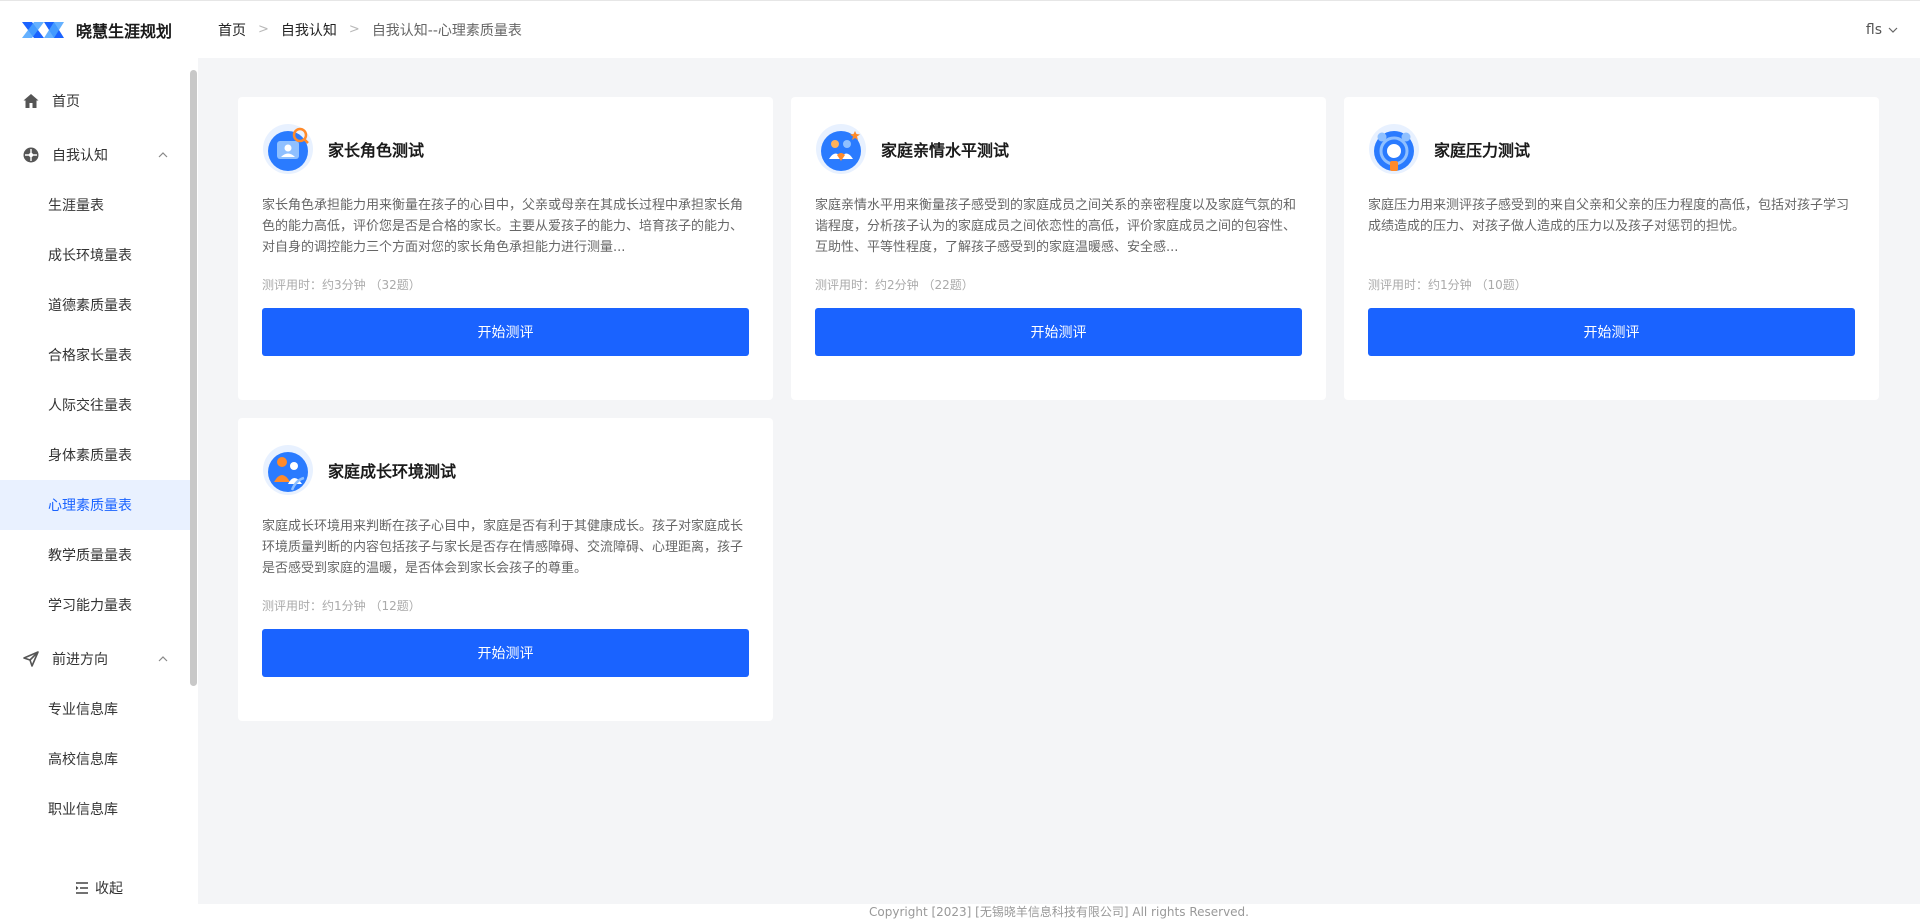 Image resolution: width=1920 pixels, height=924 pixels. What do you see at coordinates (95, 555) in the screenshot?
I see `sidebar-item-teaching-quality: 教学质量量表` at bounding box center [95, 555].